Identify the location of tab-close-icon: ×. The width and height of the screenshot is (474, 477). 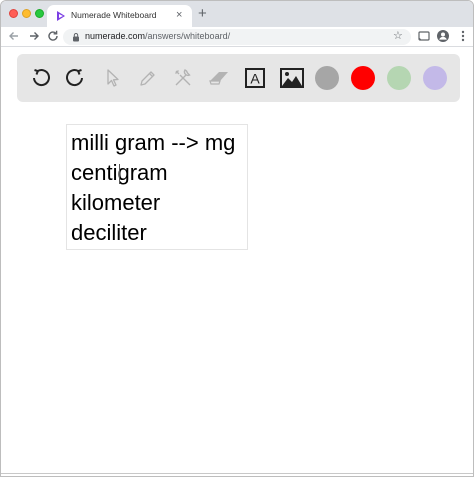
(179, 15).